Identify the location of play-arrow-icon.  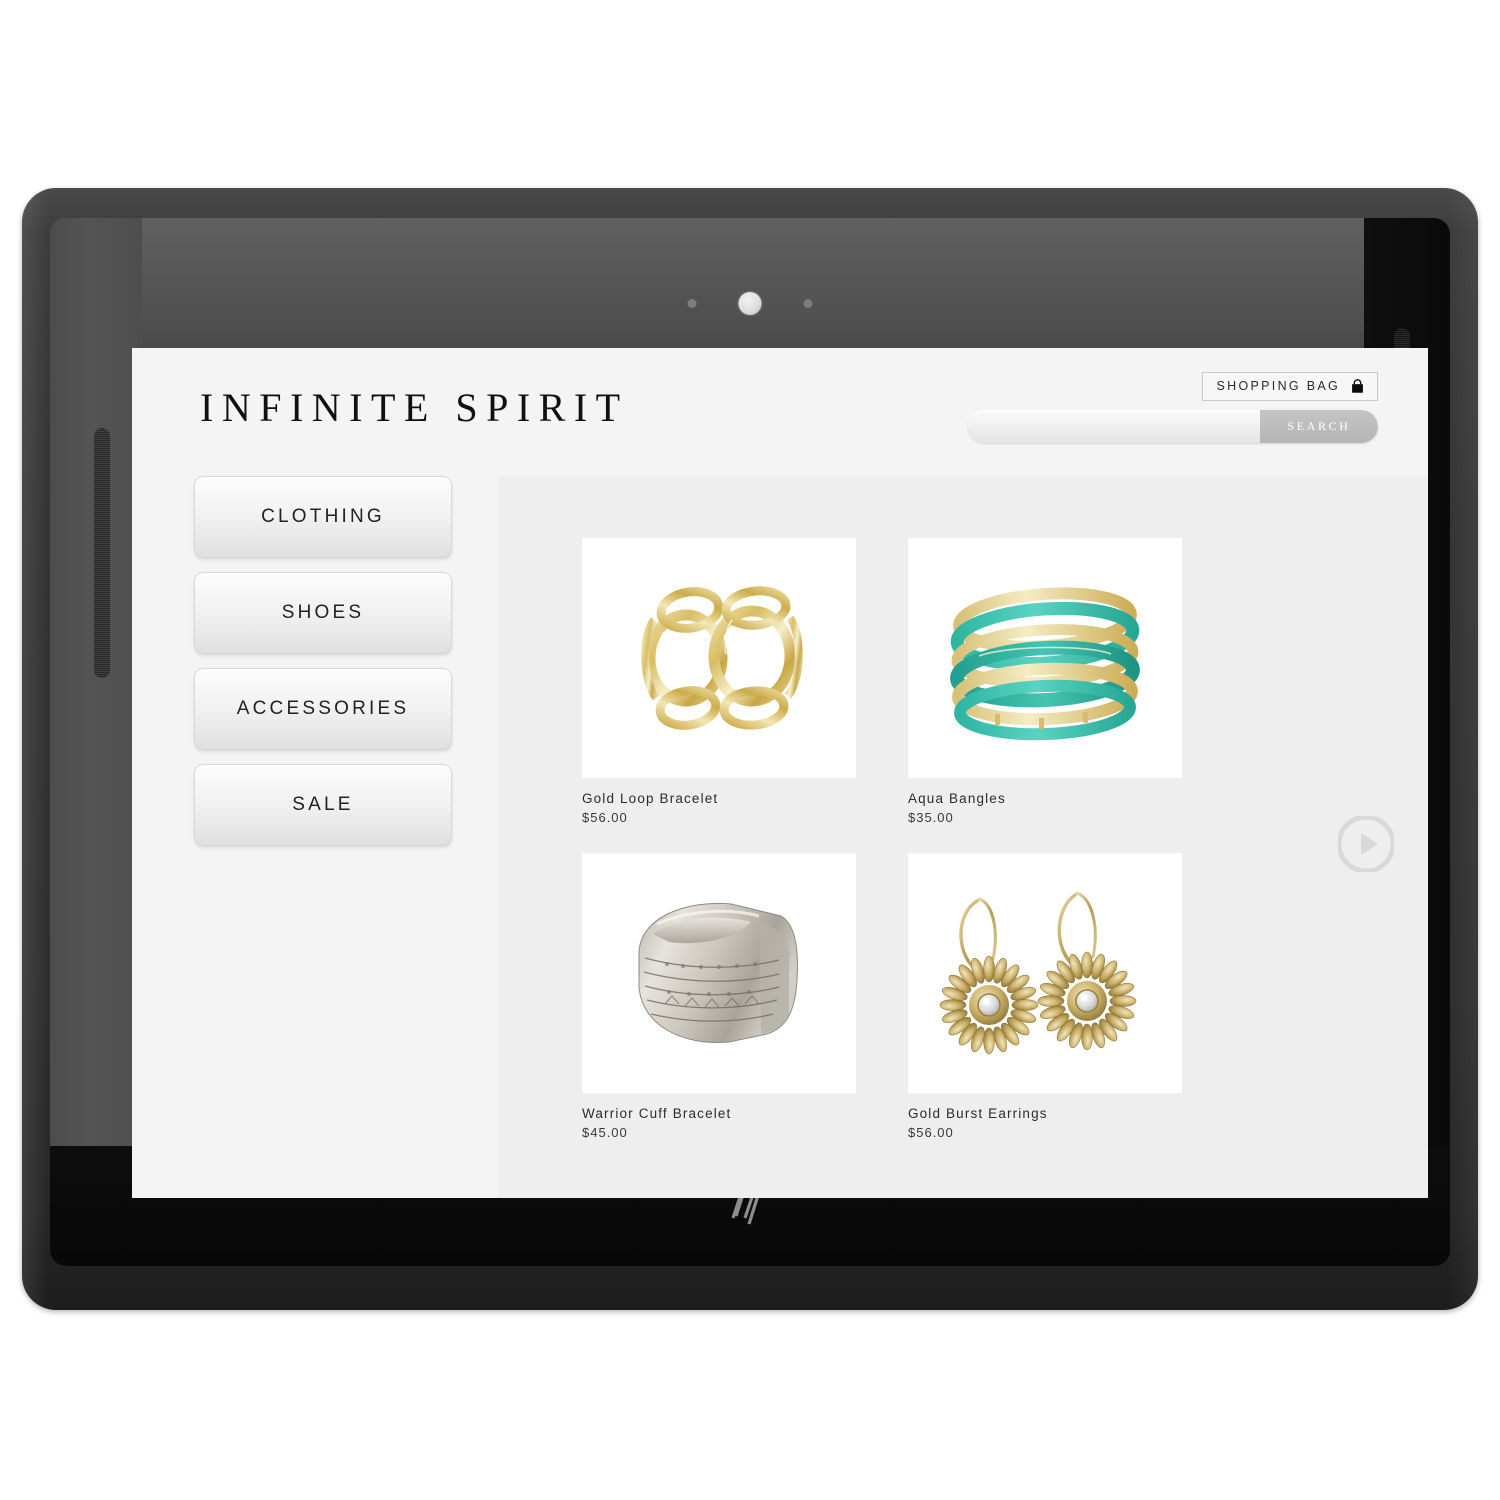
(1366, 844).